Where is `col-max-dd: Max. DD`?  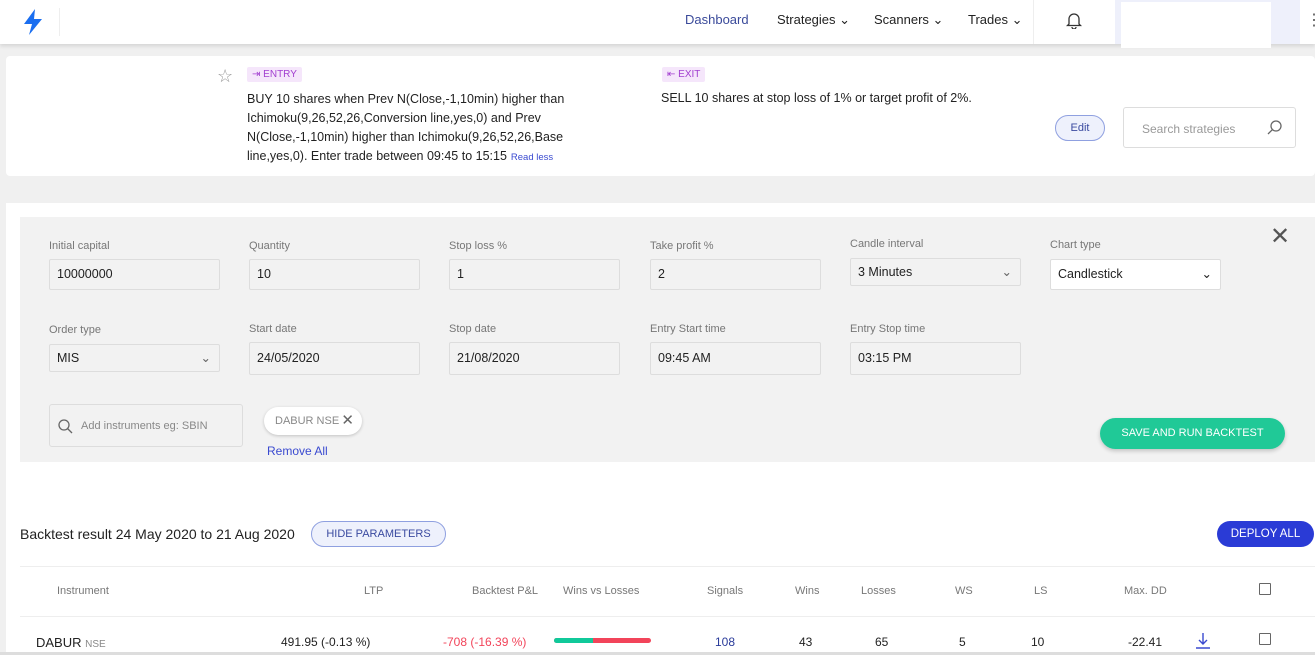 col-max-dd: Max. DD is located at coordinates (1145, 591).